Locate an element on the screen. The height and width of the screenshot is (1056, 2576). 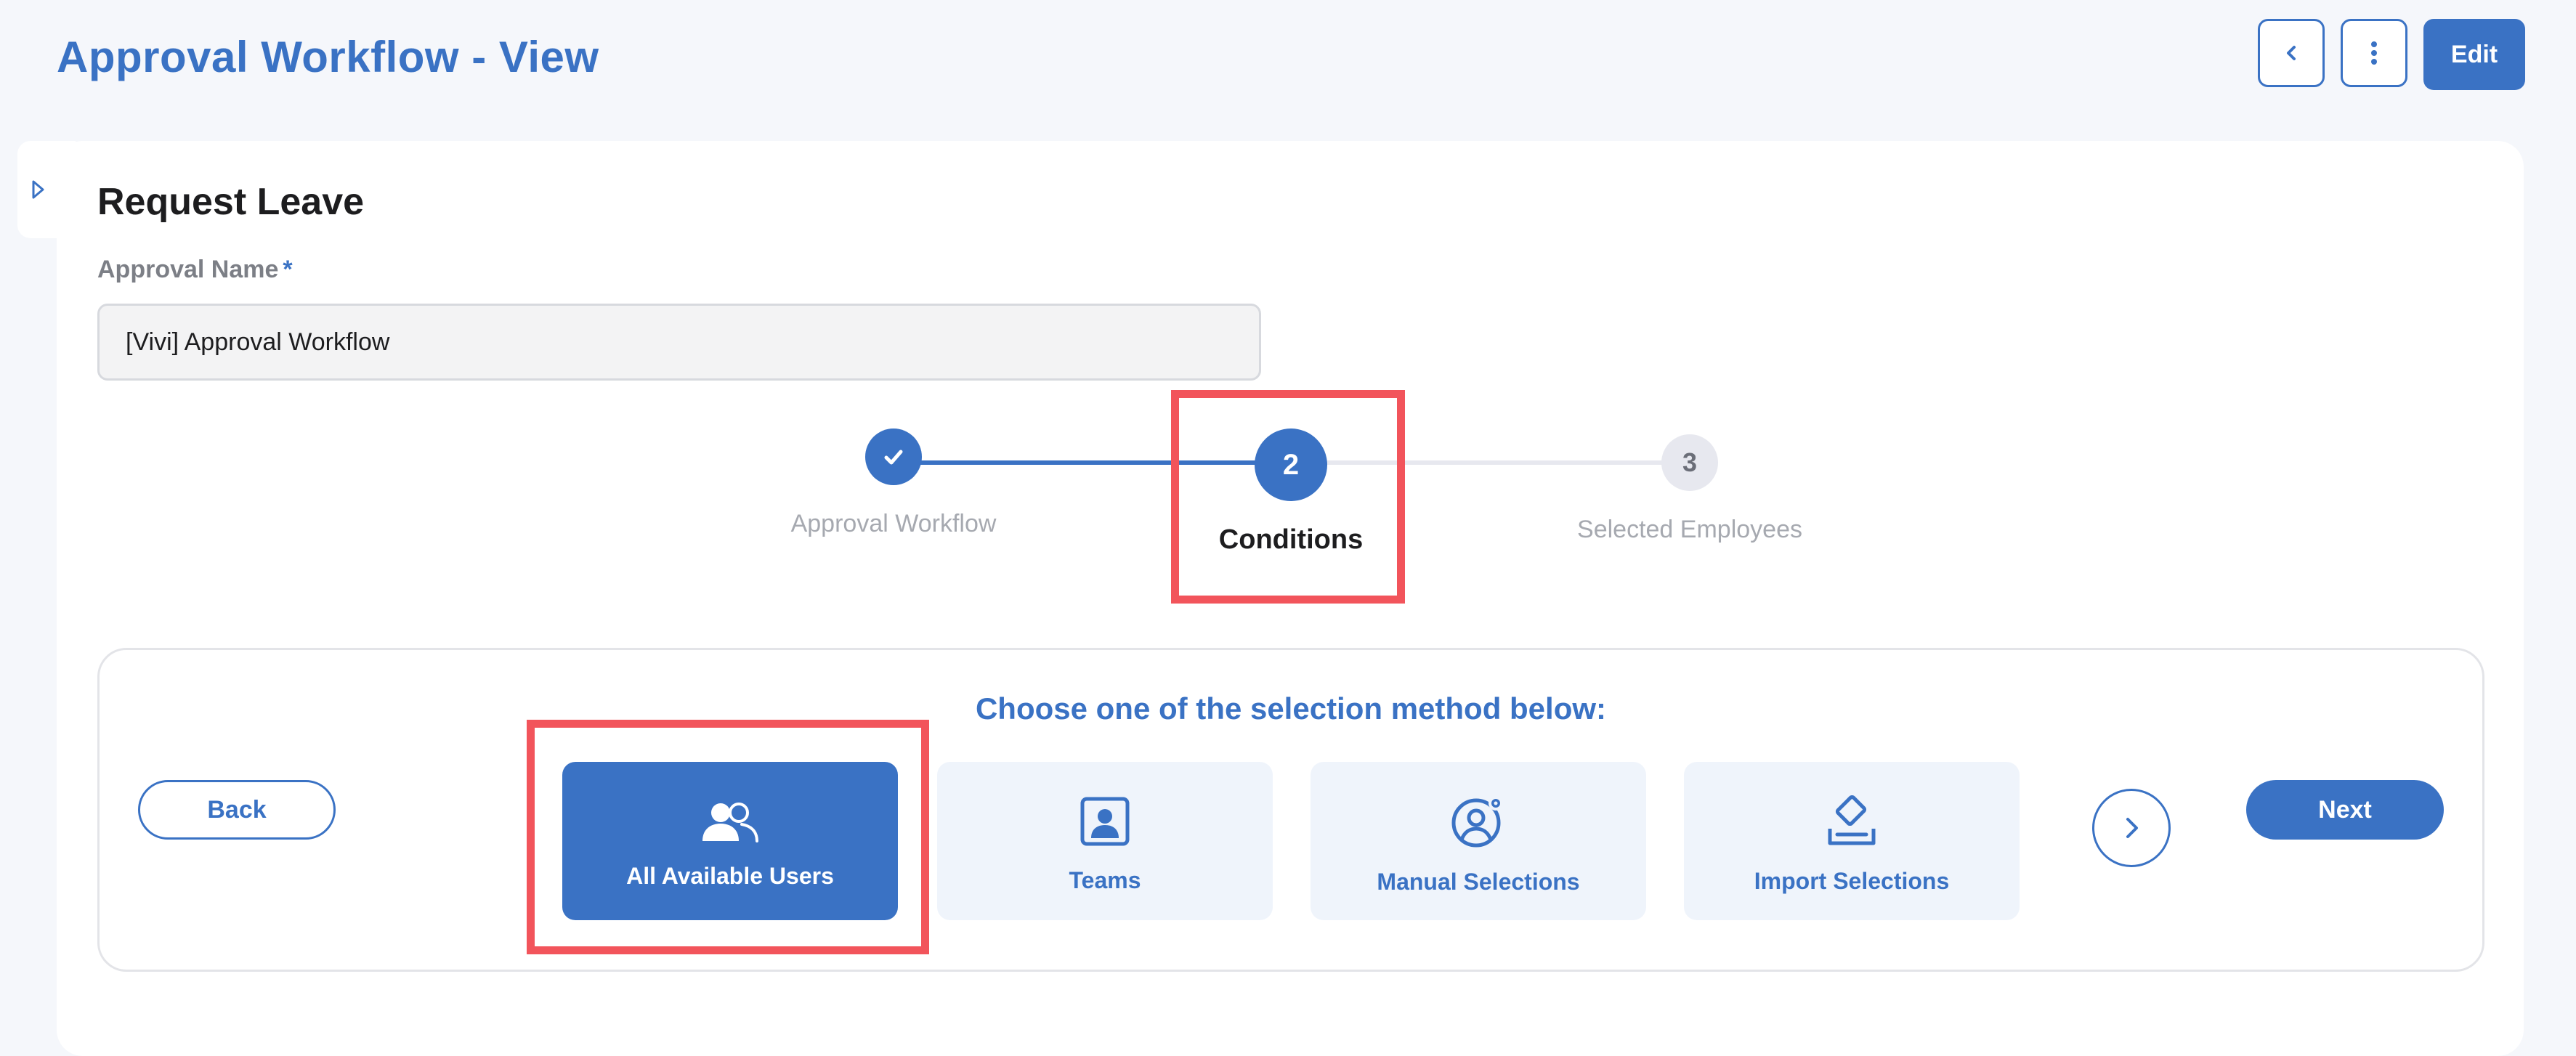
carousel-next-button is located at coordinates (2131, 828).